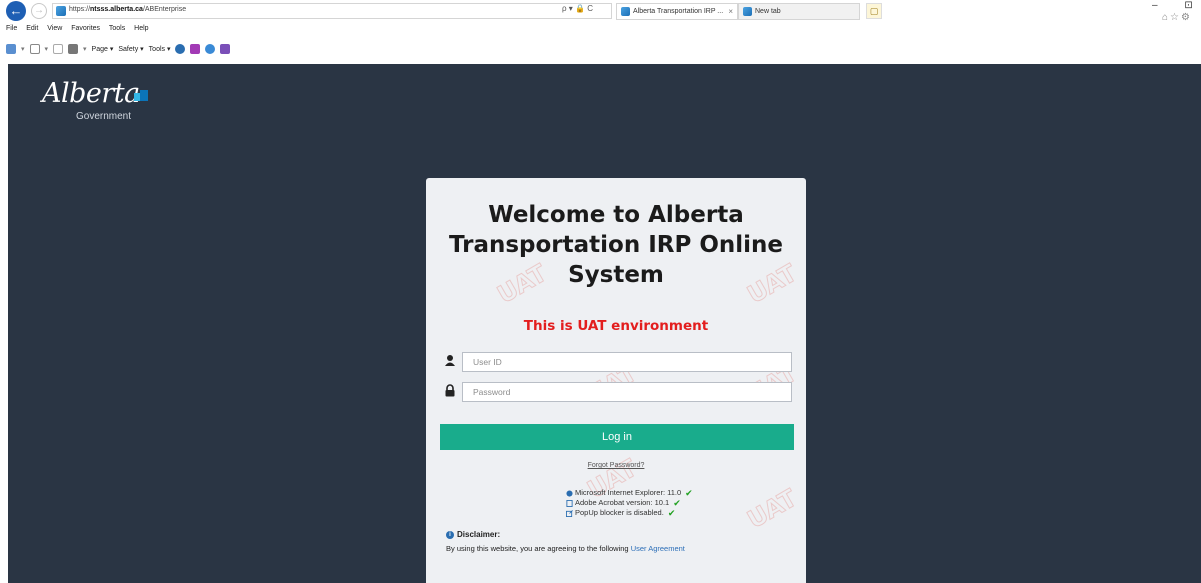 This screenshot has width=1201, height=583. What do you see at coordinates (730, 11) in the screenshot?
I see `tab-close-icon: ×` at bounding box center [730, 11].